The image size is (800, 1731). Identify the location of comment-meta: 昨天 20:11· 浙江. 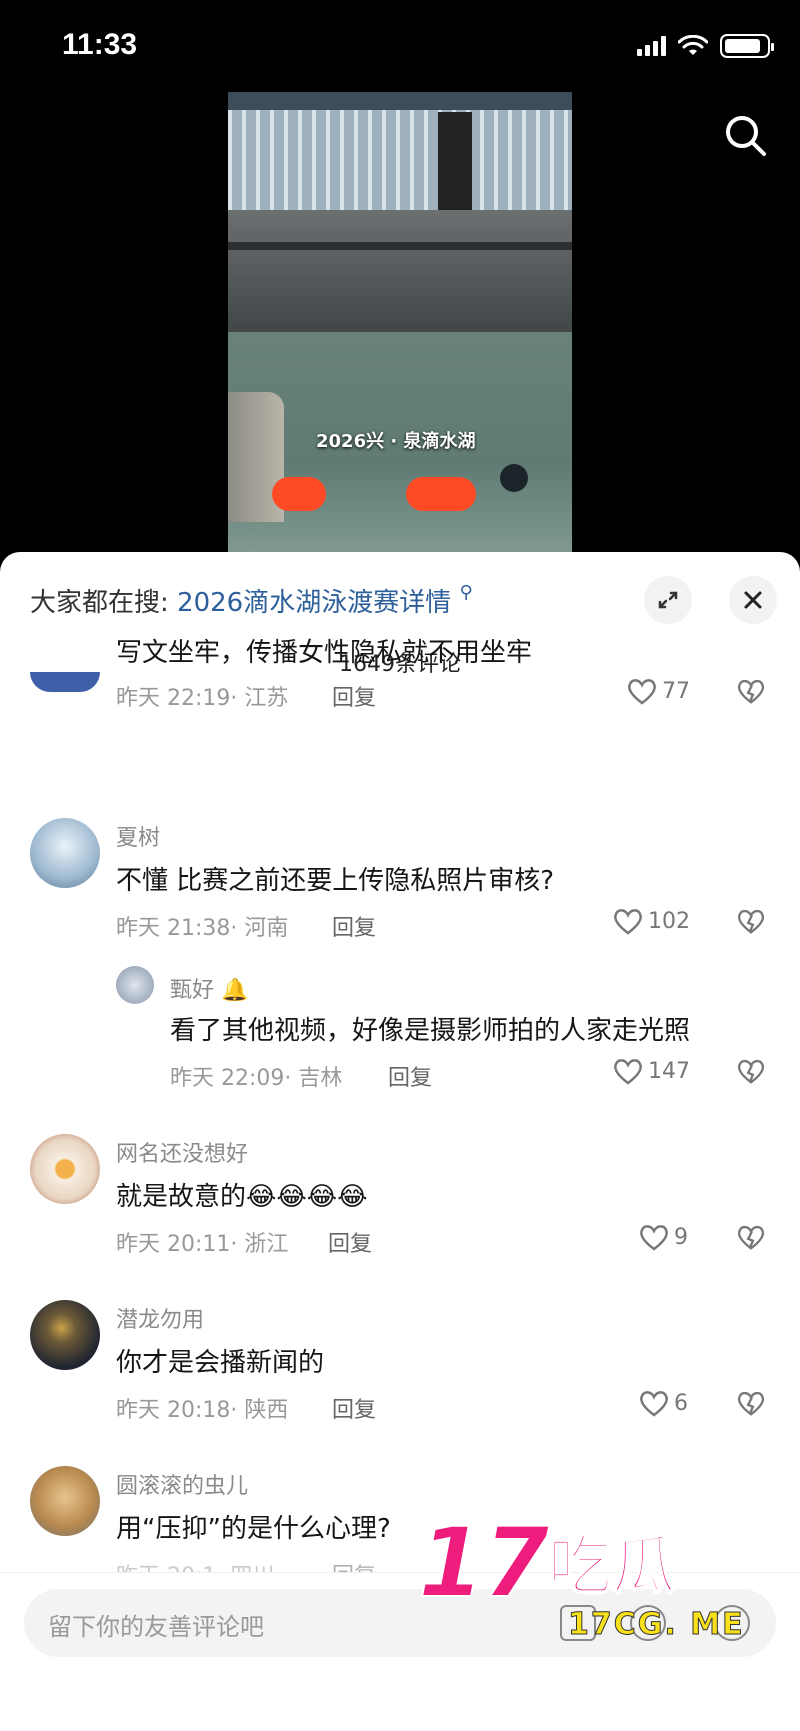
(202, 1244).